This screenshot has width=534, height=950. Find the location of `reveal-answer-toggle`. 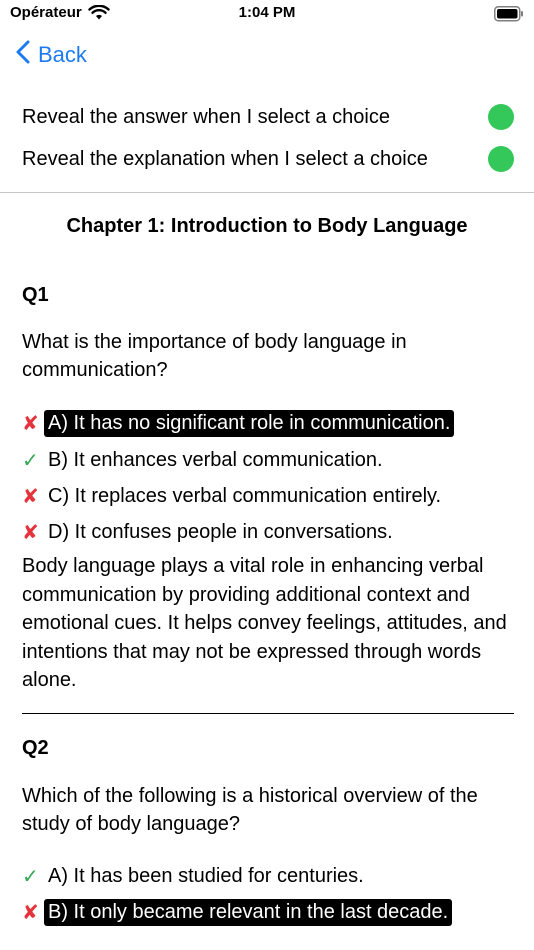

reveal-answer-toggle is located at coordinates (501, 117).